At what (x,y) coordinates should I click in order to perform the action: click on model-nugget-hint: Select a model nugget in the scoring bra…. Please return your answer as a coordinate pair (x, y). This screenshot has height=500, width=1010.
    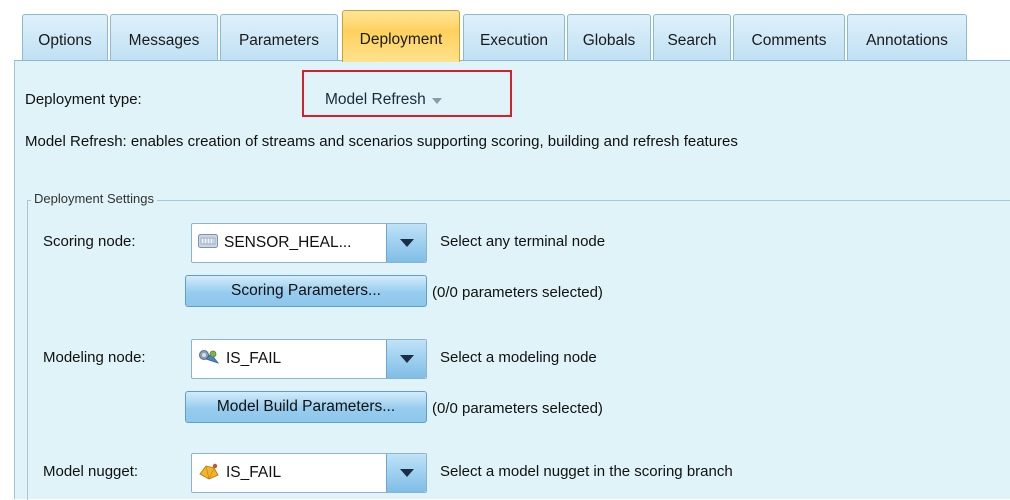
    Looking at the image, I should click on (586, 471).